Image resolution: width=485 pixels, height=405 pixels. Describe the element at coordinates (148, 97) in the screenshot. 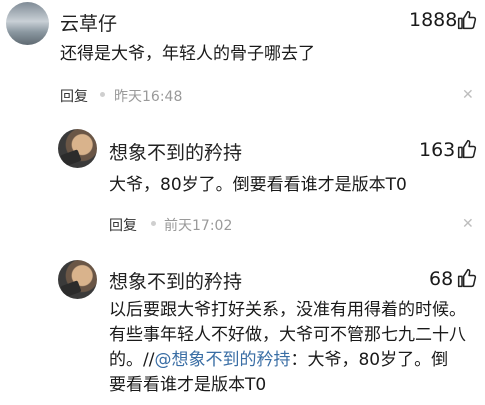

I see `timestamp: 昨天16:48` at that location.